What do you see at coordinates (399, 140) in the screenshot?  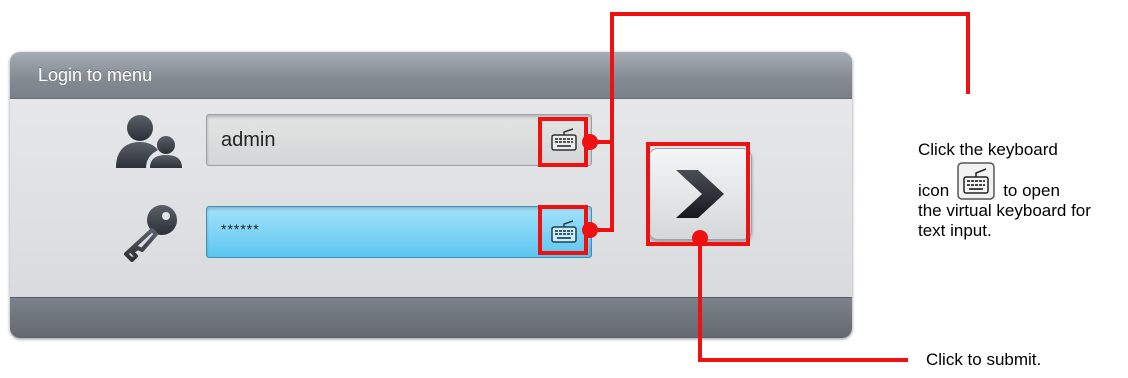 I see `username-field: admin` at bounding box center [399, 140].